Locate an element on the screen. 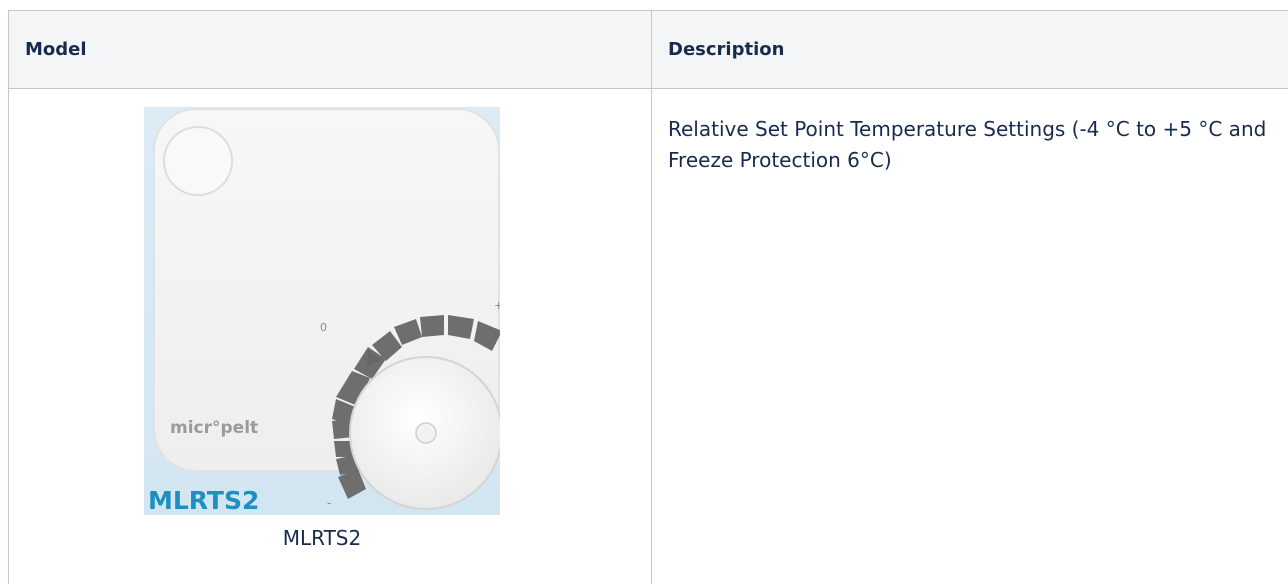 This screenshot has height=584, width=1288. knob-center is located at coordinates (426, 433).